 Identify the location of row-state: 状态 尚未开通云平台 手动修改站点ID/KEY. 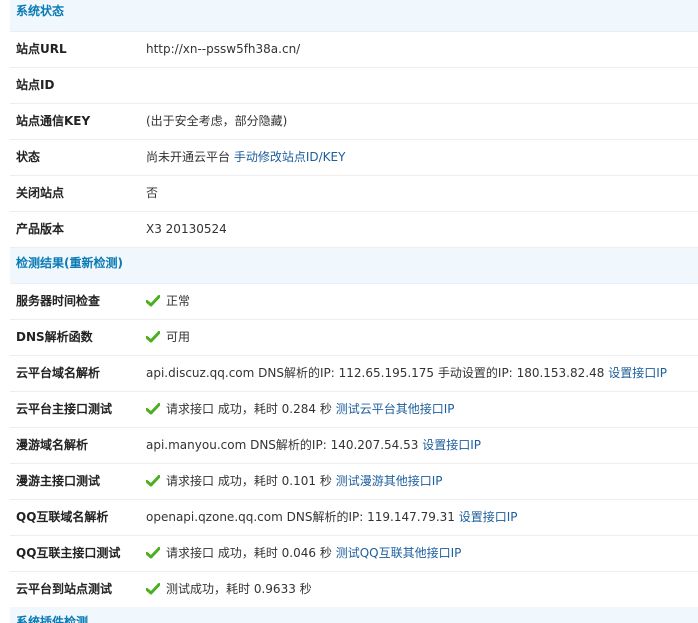
(354, 158).